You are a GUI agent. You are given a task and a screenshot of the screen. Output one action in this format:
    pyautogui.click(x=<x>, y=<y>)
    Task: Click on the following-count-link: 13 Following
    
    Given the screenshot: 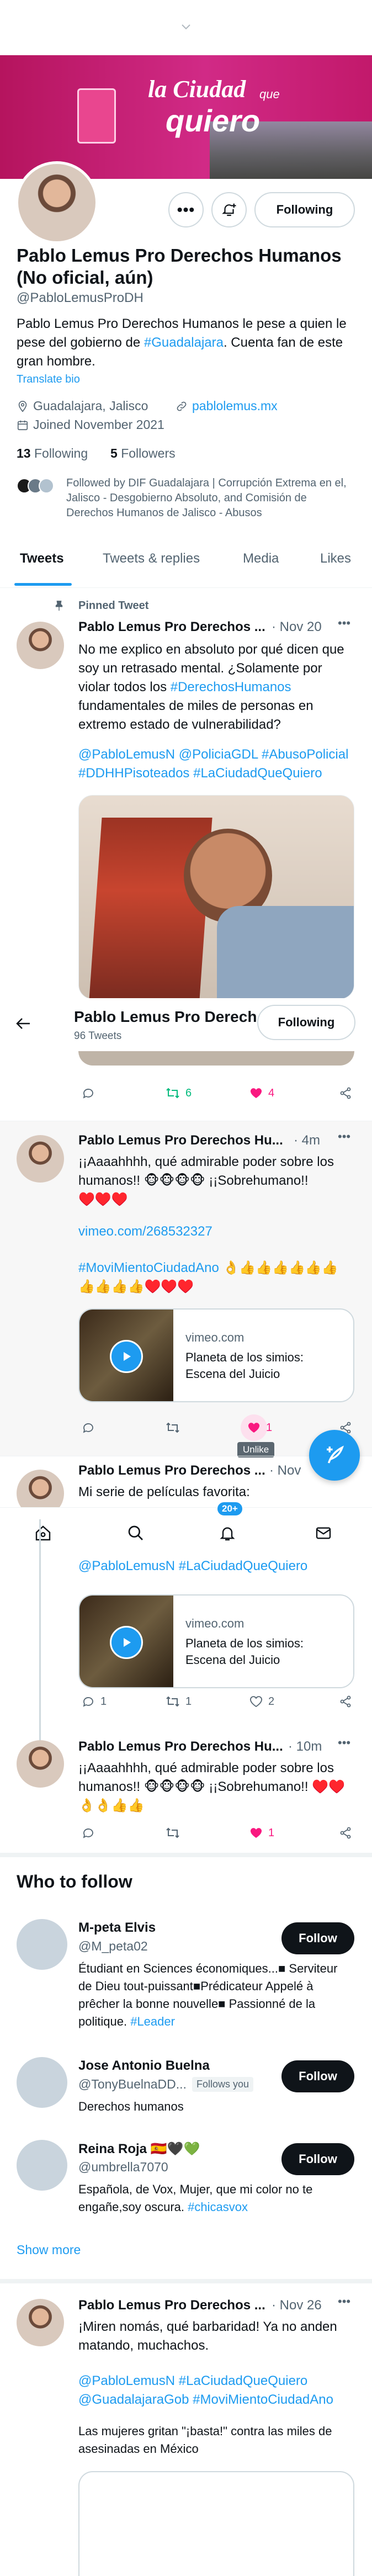 What is the action you would take?
    pyautogui.click(x=52, y=453)
    